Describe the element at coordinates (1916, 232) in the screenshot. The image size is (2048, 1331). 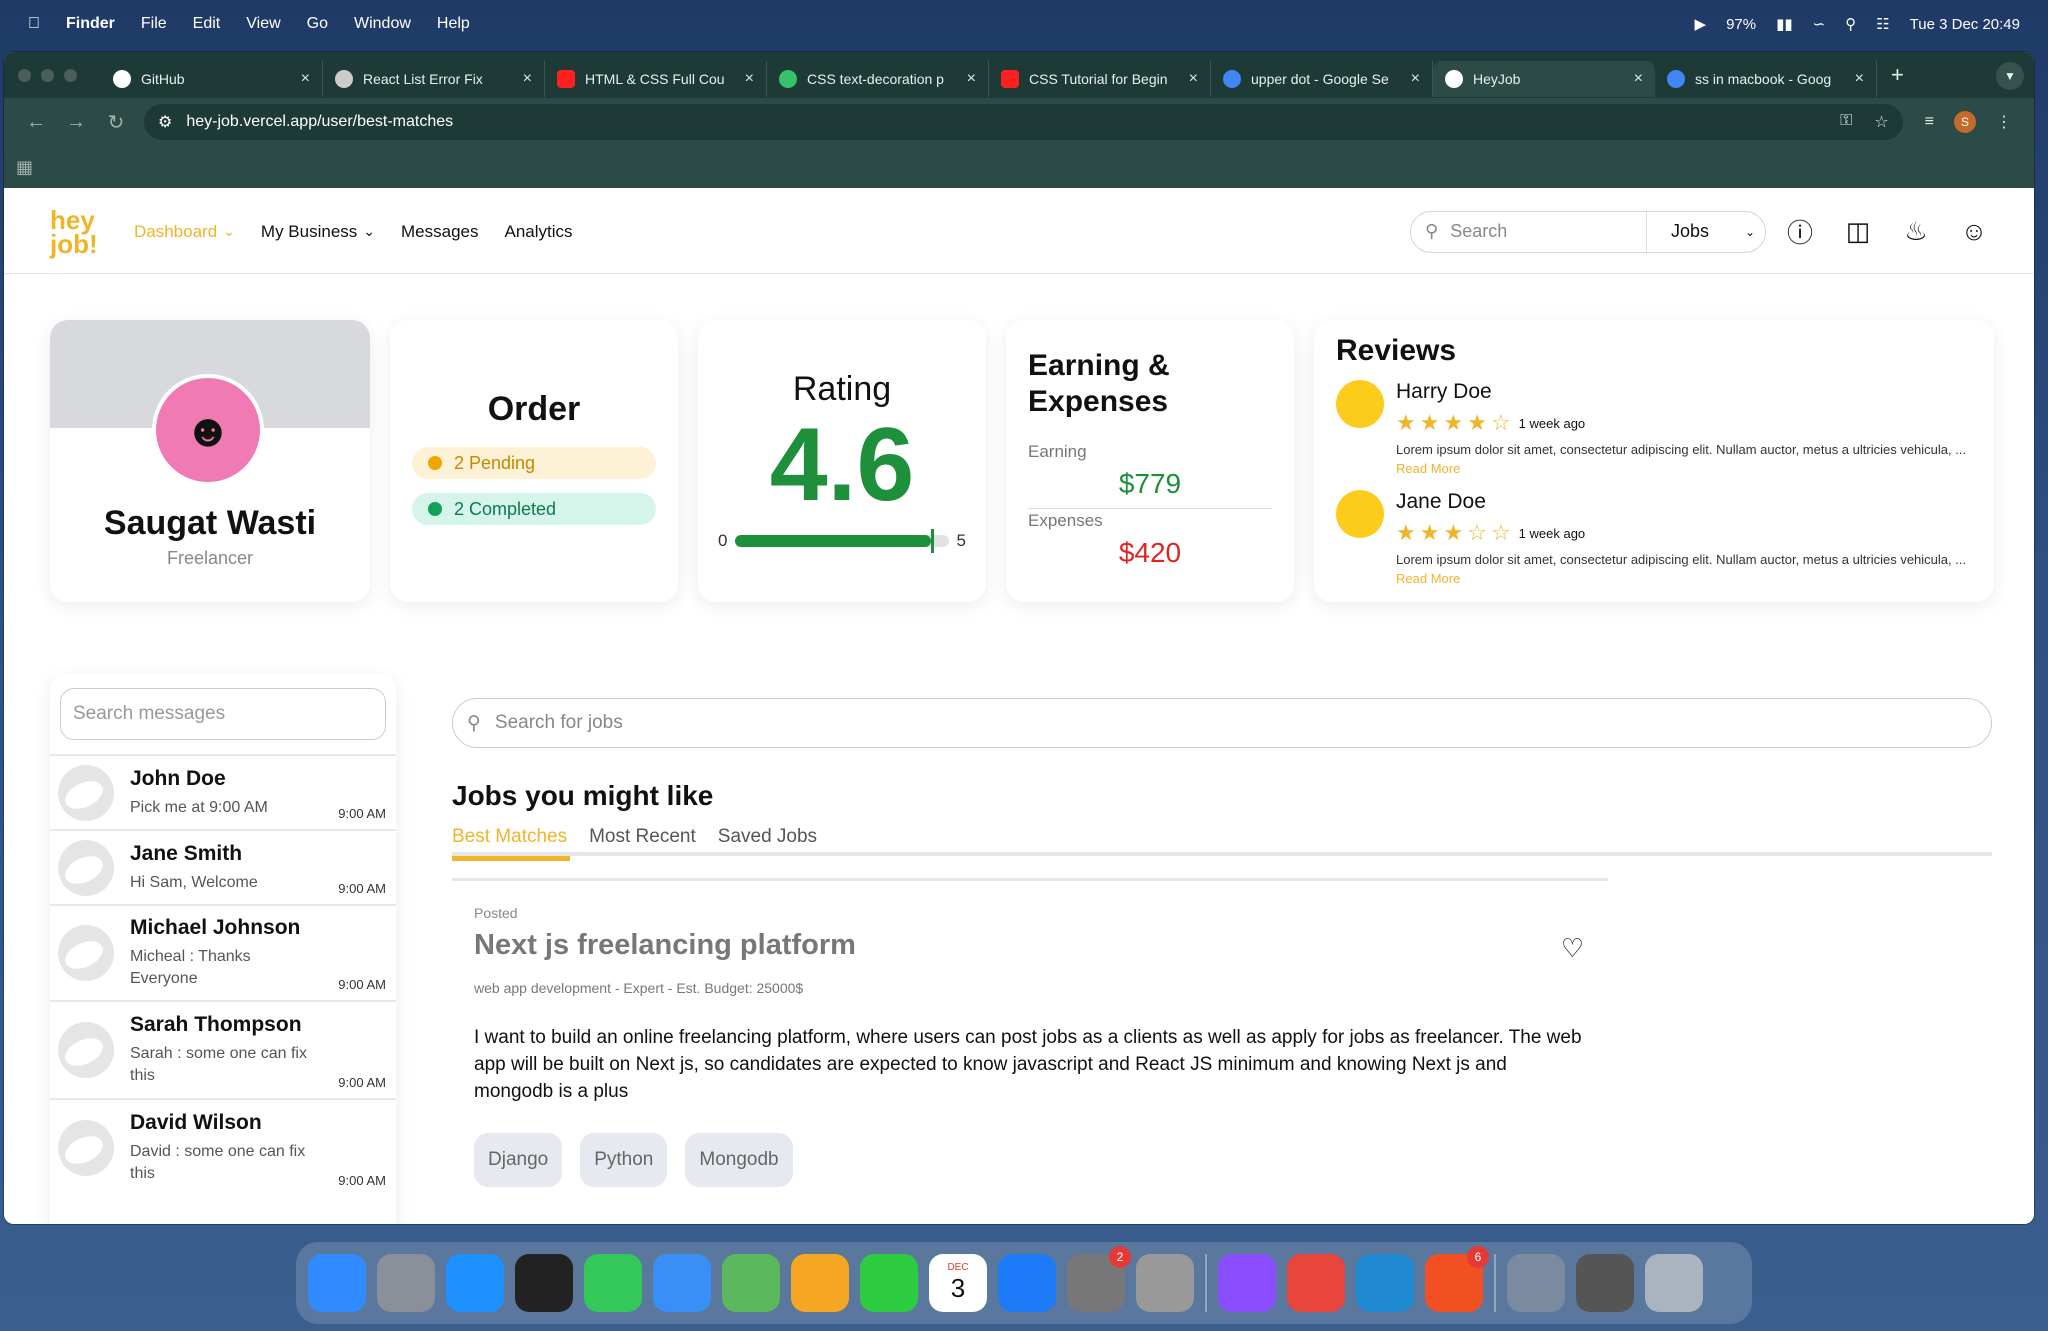
I see `notification-bell-icon: ♨` at that location.